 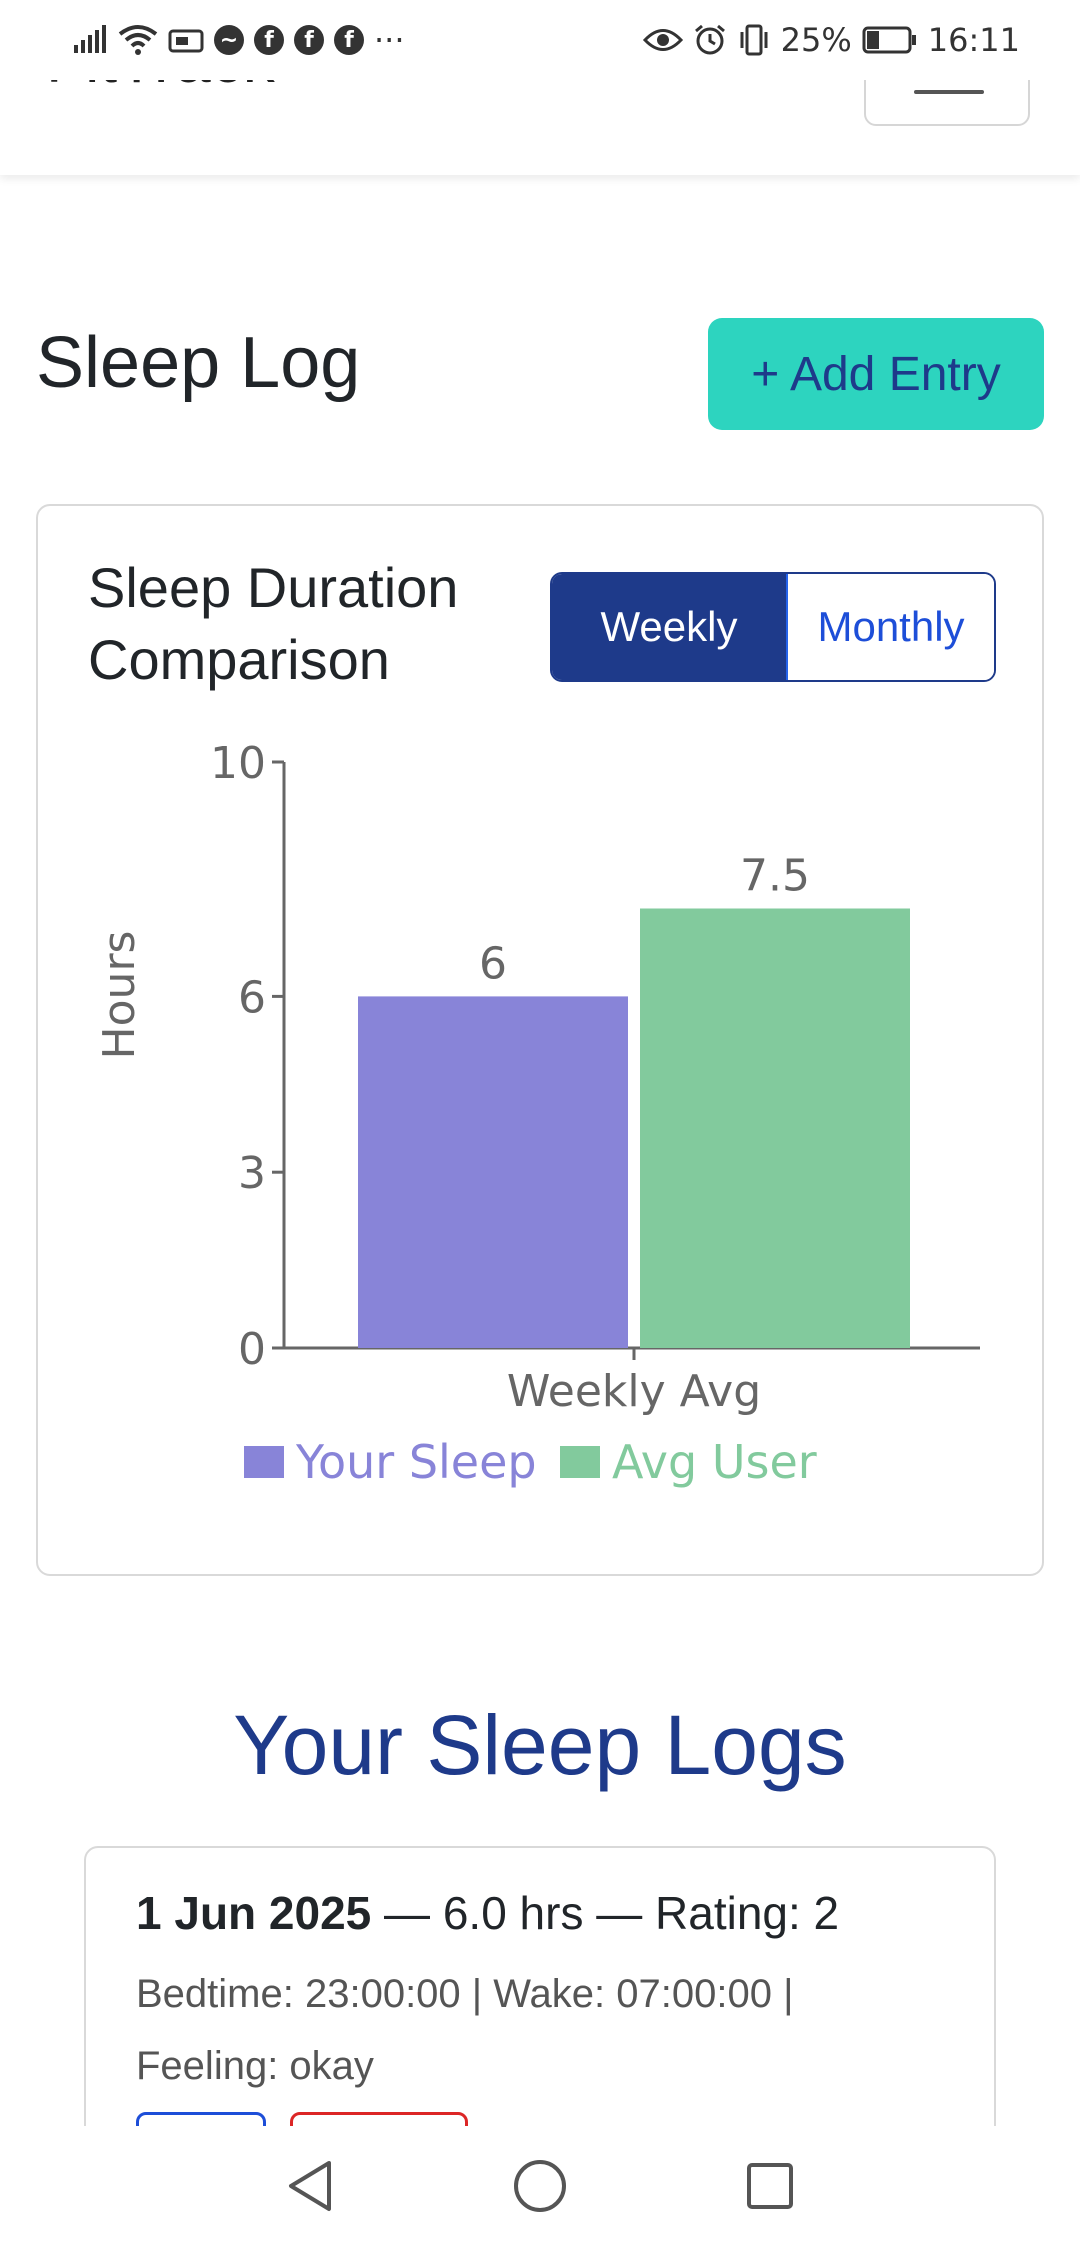 What do you see at coordinates (775, 1128) in the screenshot?
I see `bar-avg-user` at bounding box center [775, 1128].